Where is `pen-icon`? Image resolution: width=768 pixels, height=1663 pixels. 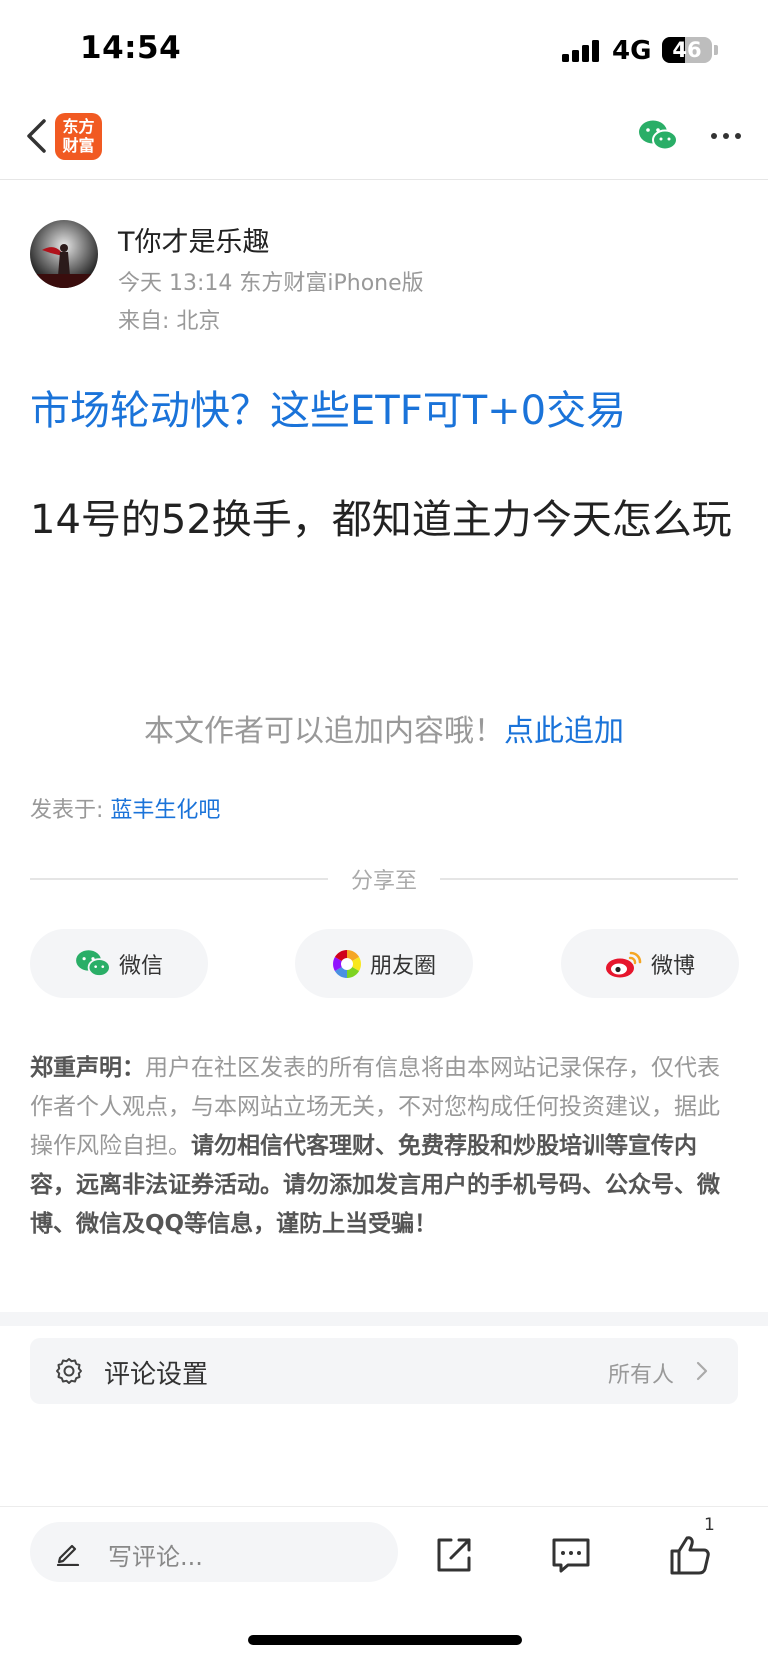 pen-icon is located at coordinates (68, 1555).